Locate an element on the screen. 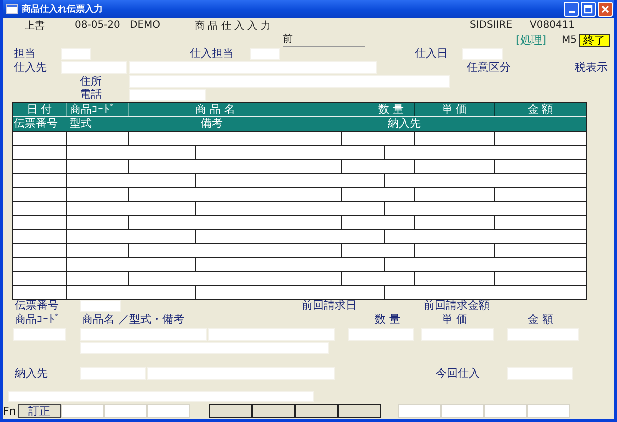 Image resolution: width=617 pixels, height=422 pixels. column-header: 納入先 is located at coordinates (404, 124).